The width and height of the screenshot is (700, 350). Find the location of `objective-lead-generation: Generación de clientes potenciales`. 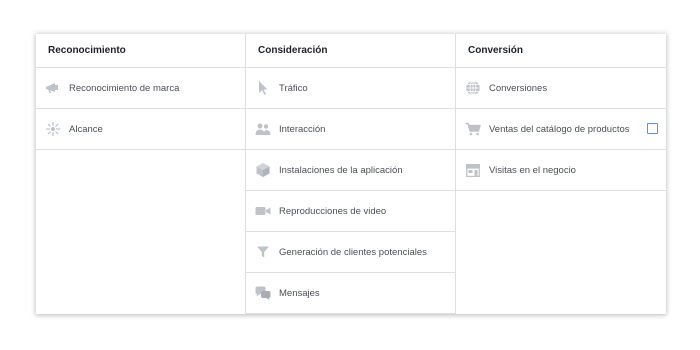

objective-lead-generation: Generación de clientes potenciales is located at coordinates (350, 252).